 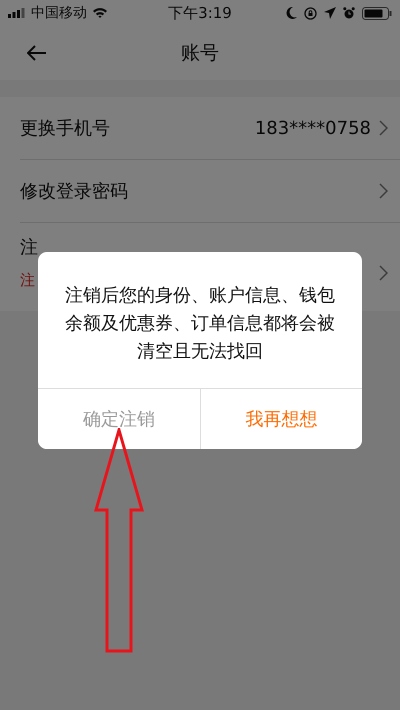 What do you see at coordinates (281, 419) in the screenshot?
I see `dialog-button: 我再想想` at bounding box center [281, 419].